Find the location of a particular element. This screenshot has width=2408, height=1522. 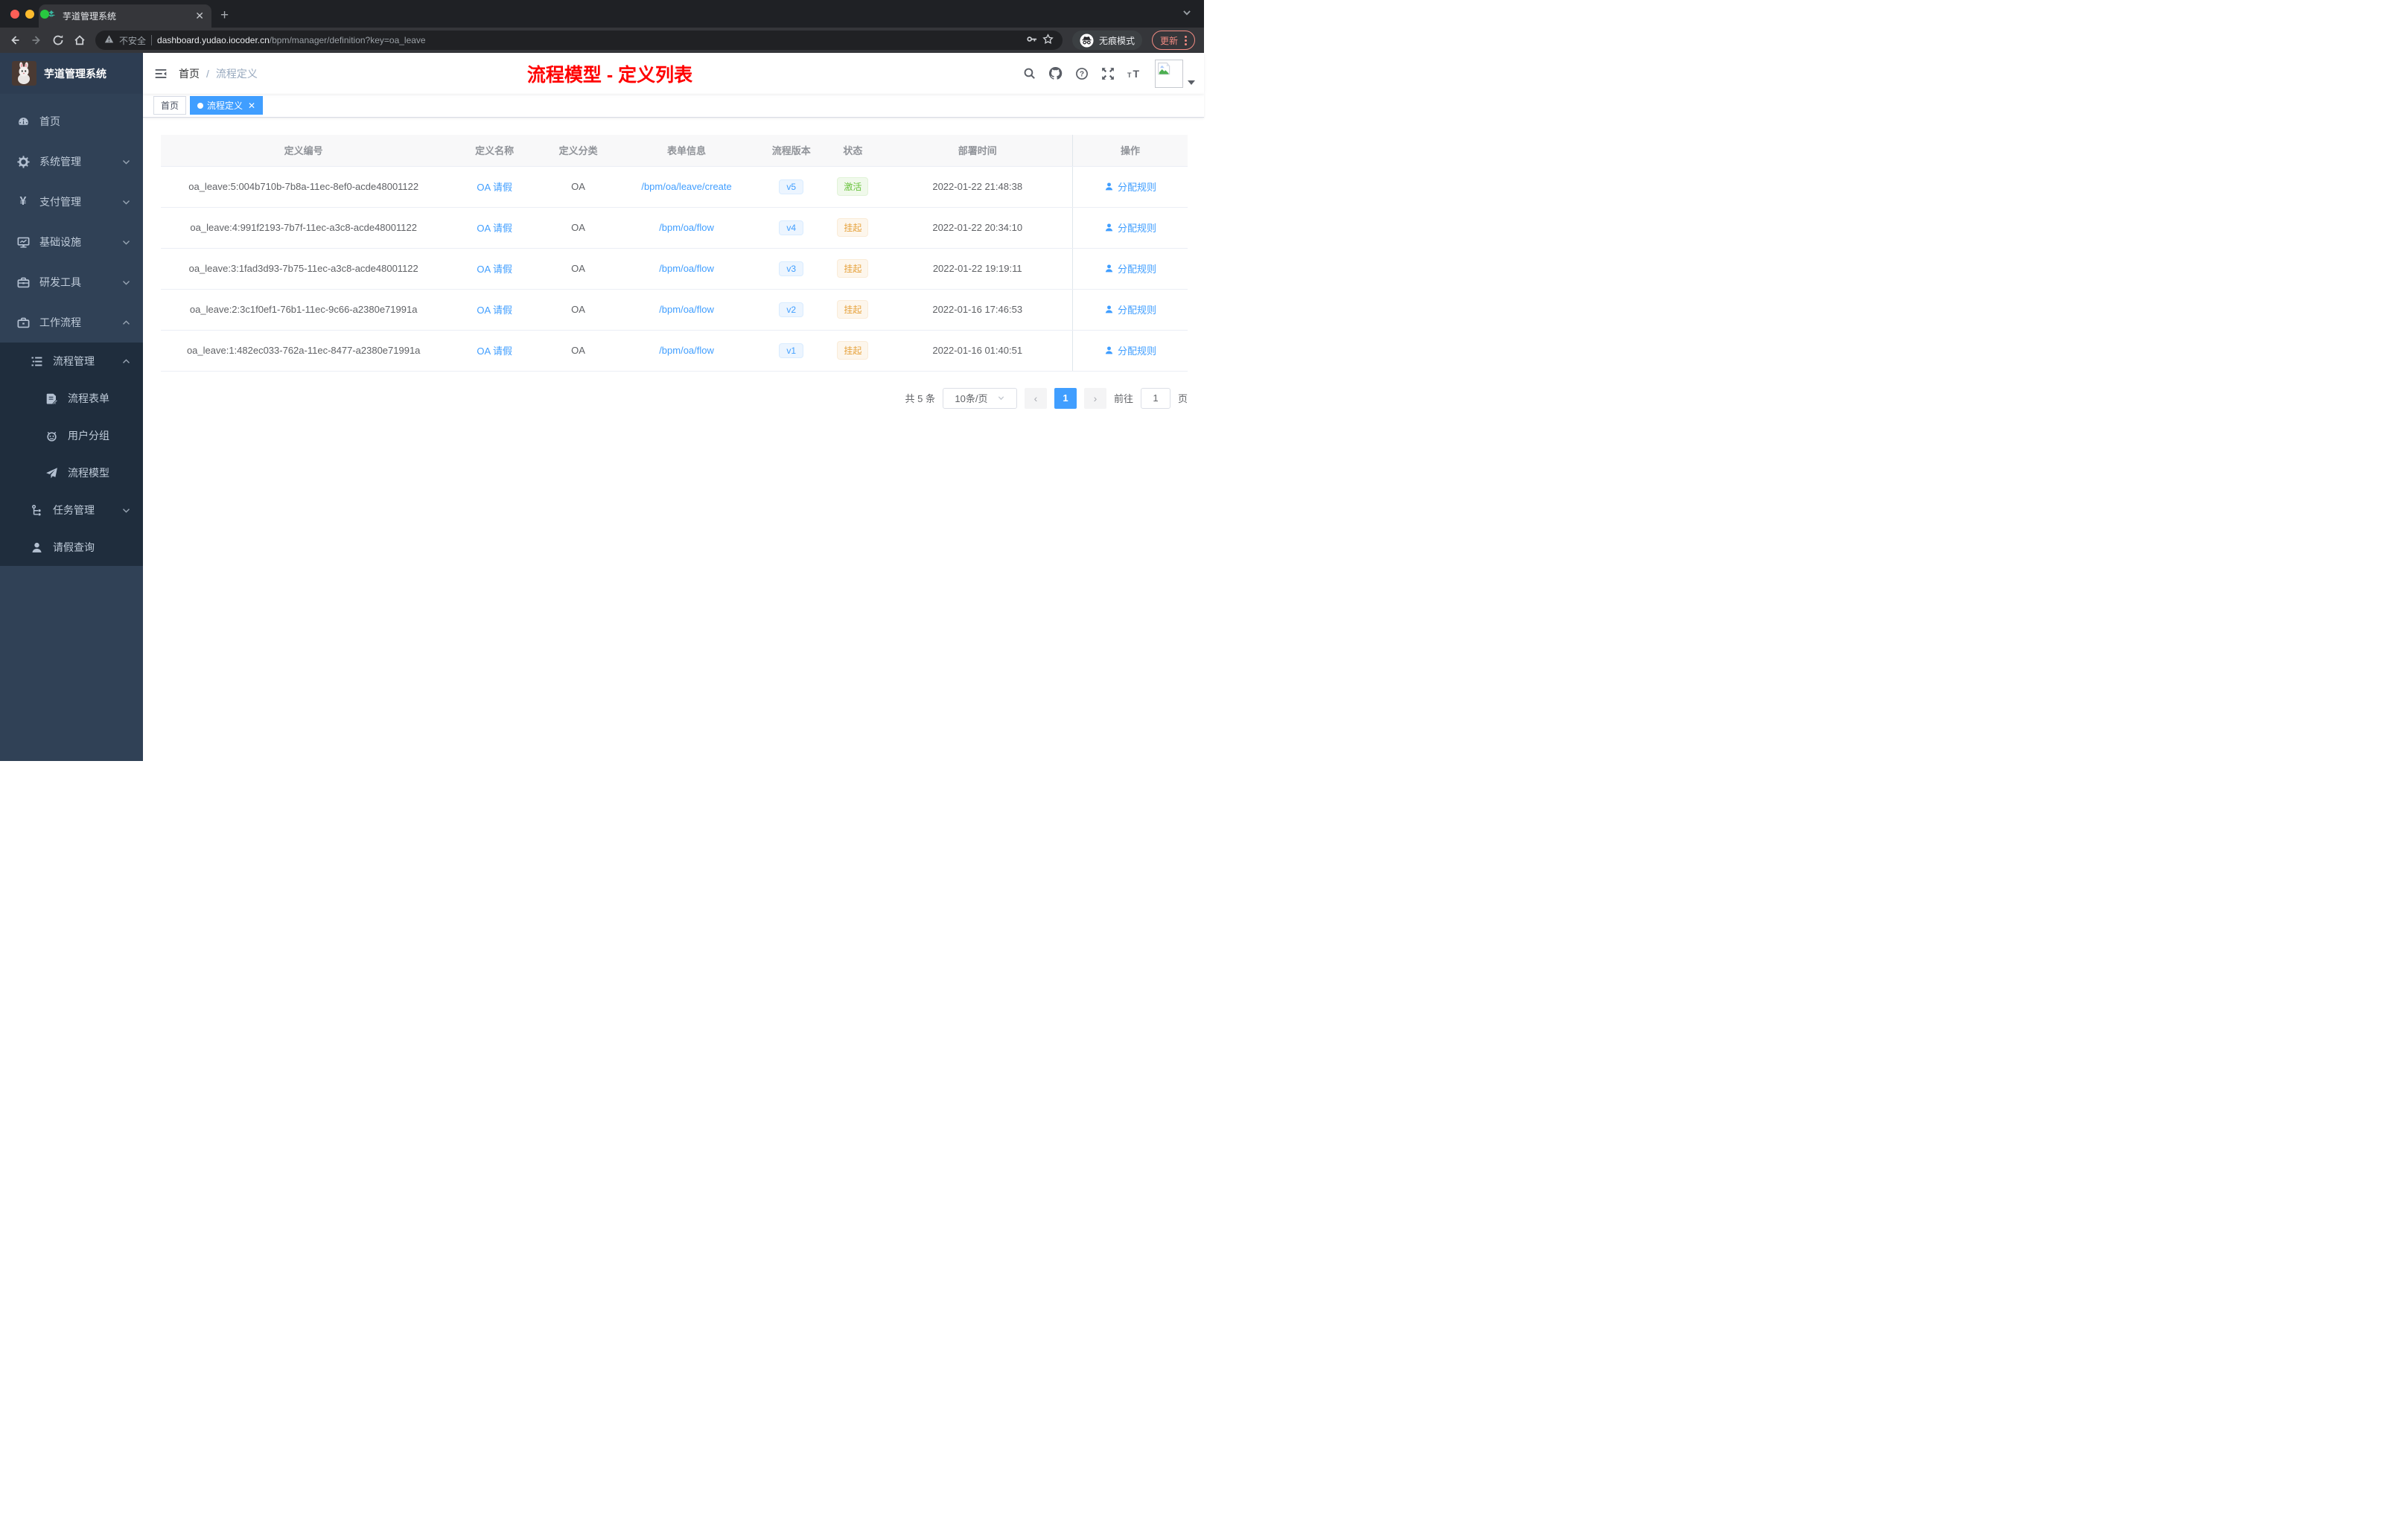

reload-button is located at coordinates (58, 40).